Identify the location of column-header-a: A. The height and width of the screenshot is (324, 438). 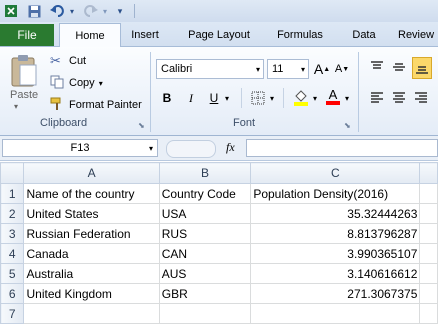
(91, 173).